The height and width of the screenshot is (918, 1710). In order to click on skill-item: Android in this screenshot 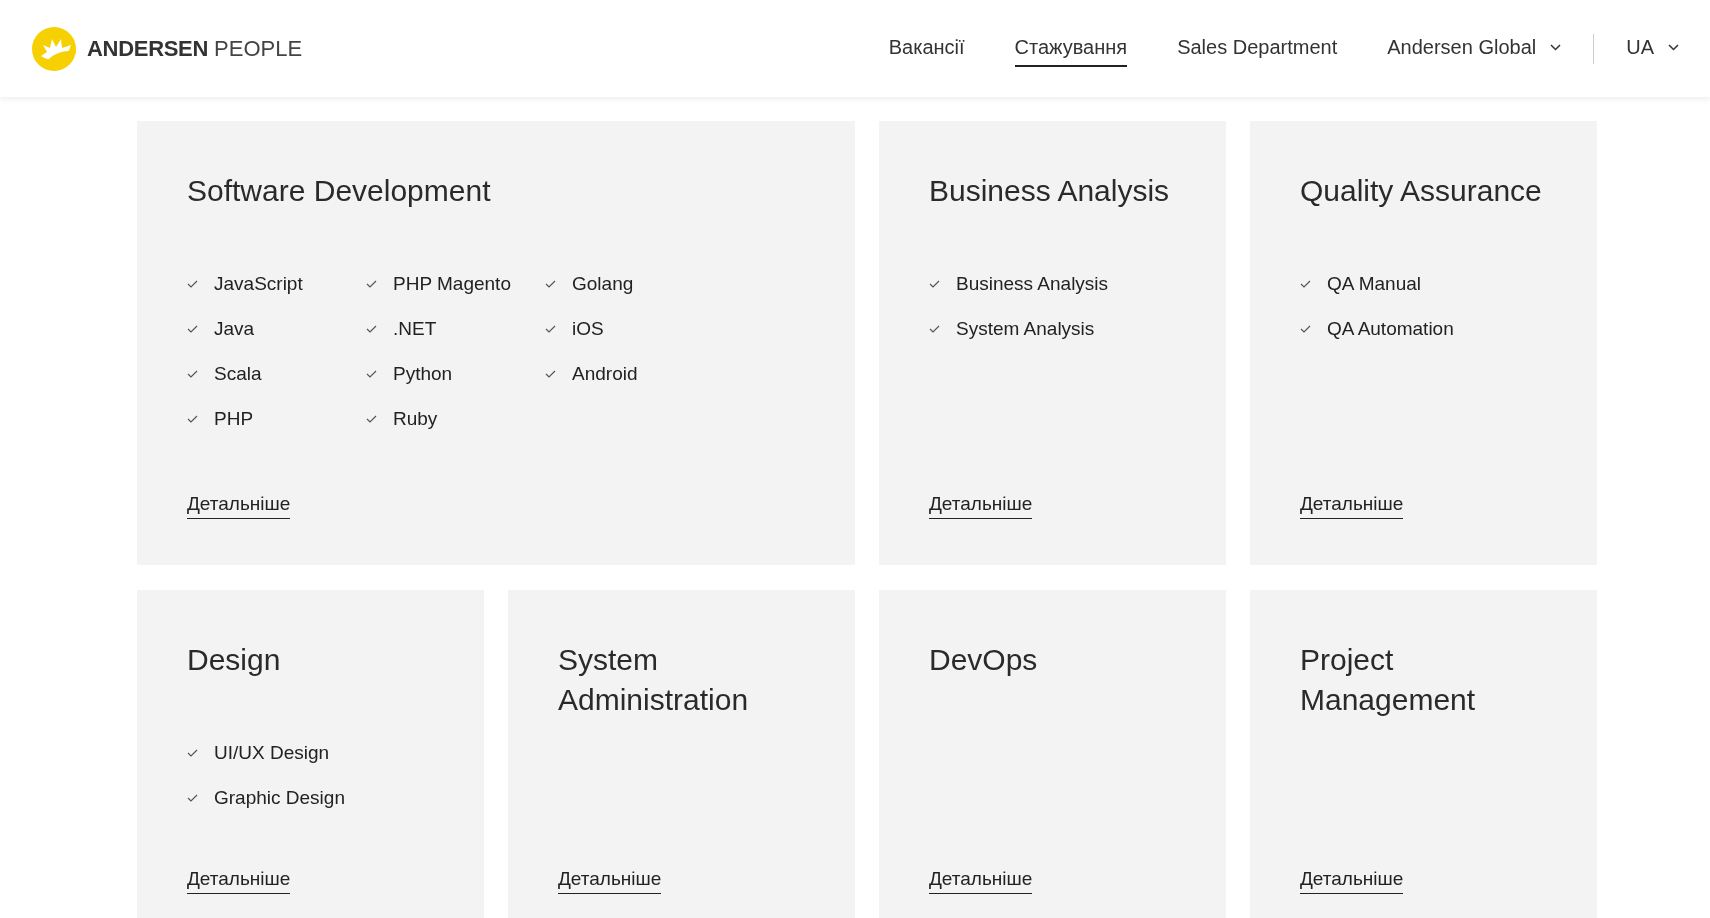, I will do `click(605, 373)`.